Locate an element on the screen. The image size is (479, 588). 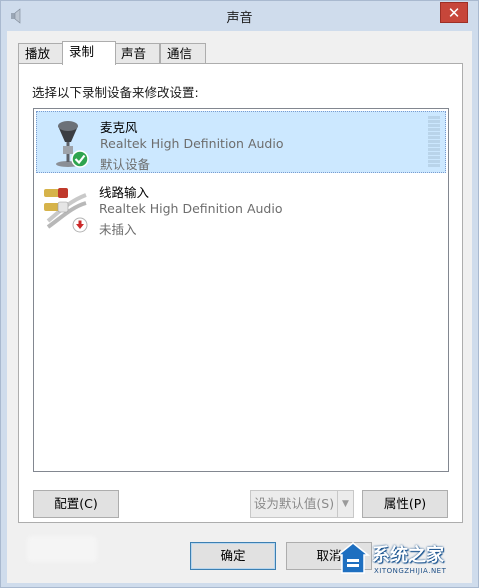
device-item-microphone: 麦克风 Realtek High Definition Audio 默认设备 is located at coordinates (241, 142).